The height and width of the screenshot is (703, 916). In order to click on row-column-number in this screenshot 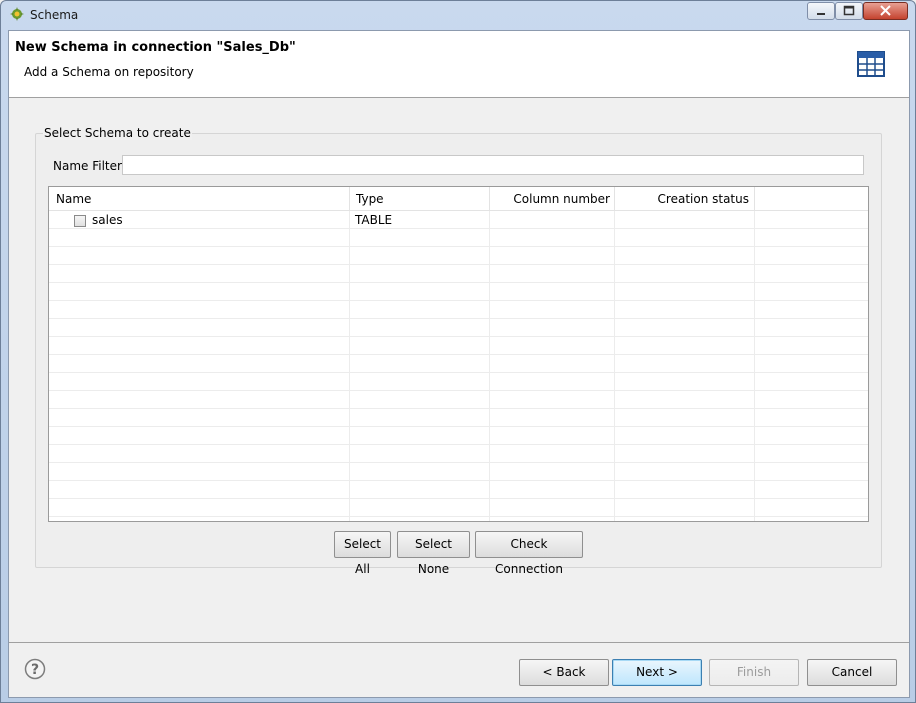, I will do `click(552, 220)`.